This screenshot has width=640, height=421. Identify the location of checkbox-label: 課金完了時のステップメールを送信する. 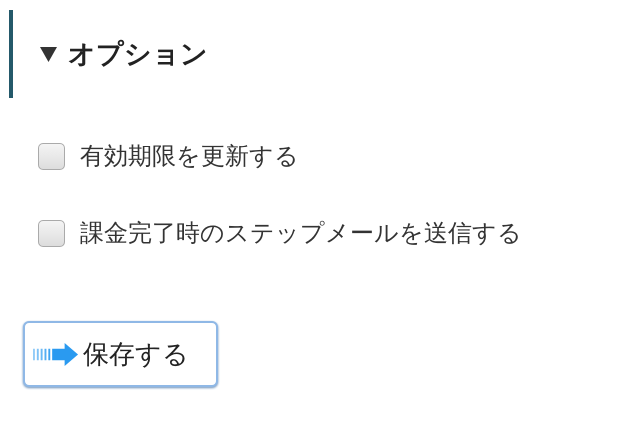
(301, 233).